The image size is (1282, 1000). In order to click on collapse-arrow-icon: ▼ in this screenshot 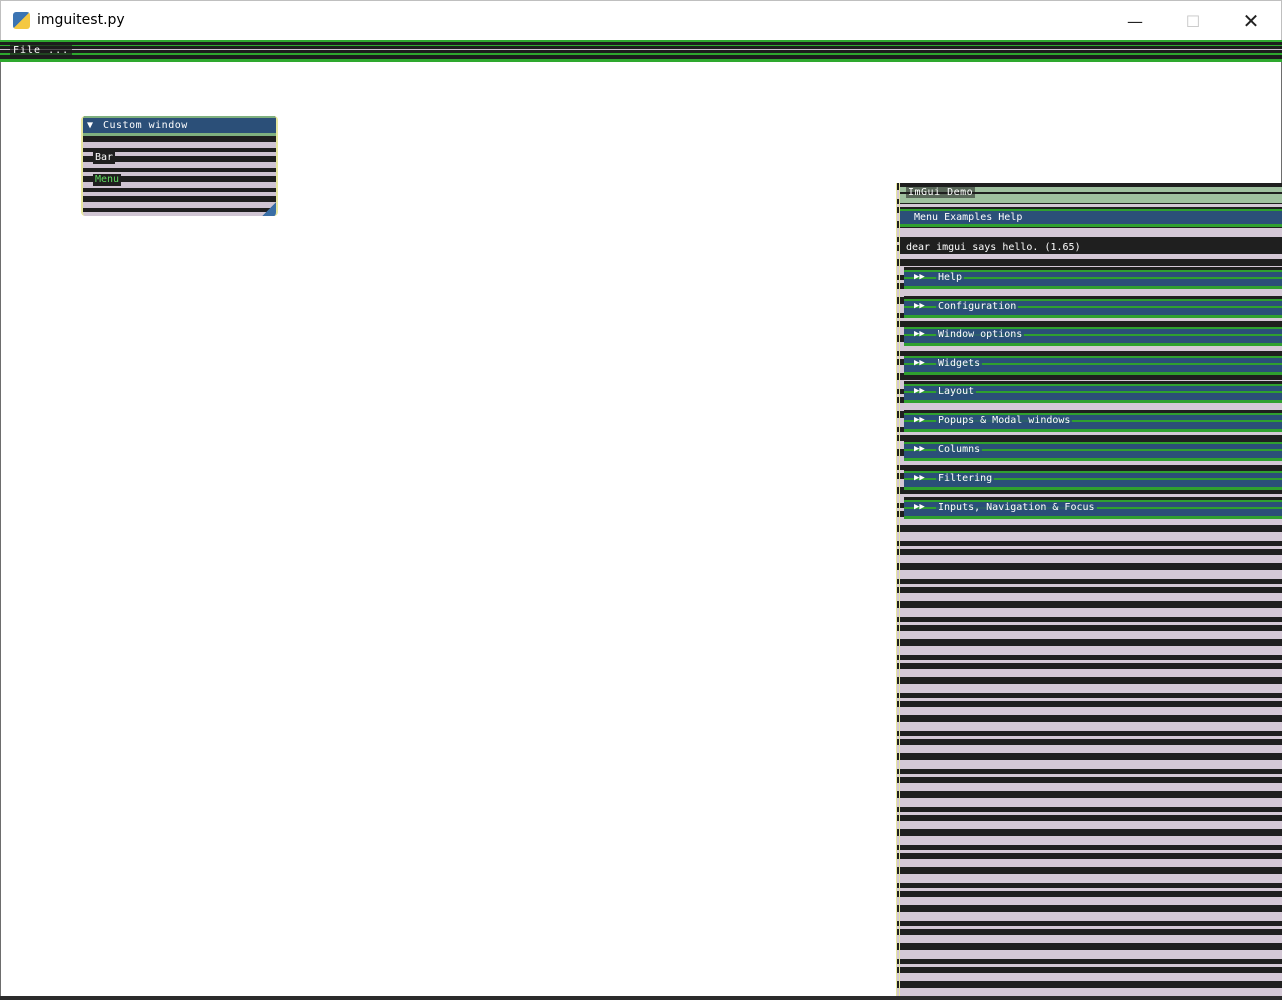, I will do `click(90, 125)`.